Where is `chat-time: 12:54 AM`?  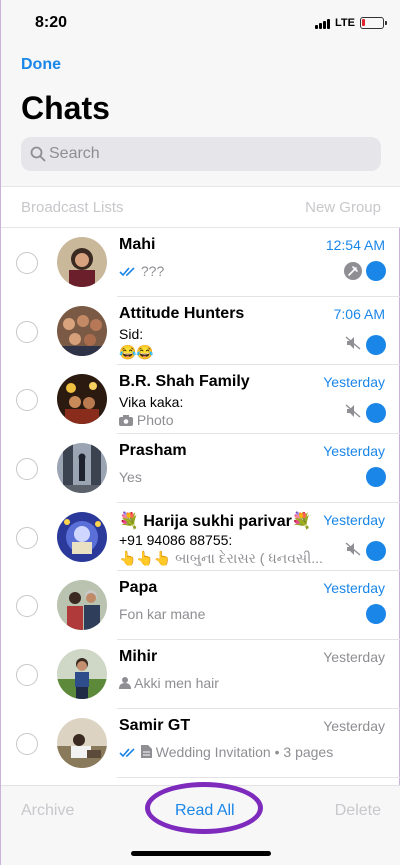 chat-time: 12:54 AM is located at coordinates (355, 245).